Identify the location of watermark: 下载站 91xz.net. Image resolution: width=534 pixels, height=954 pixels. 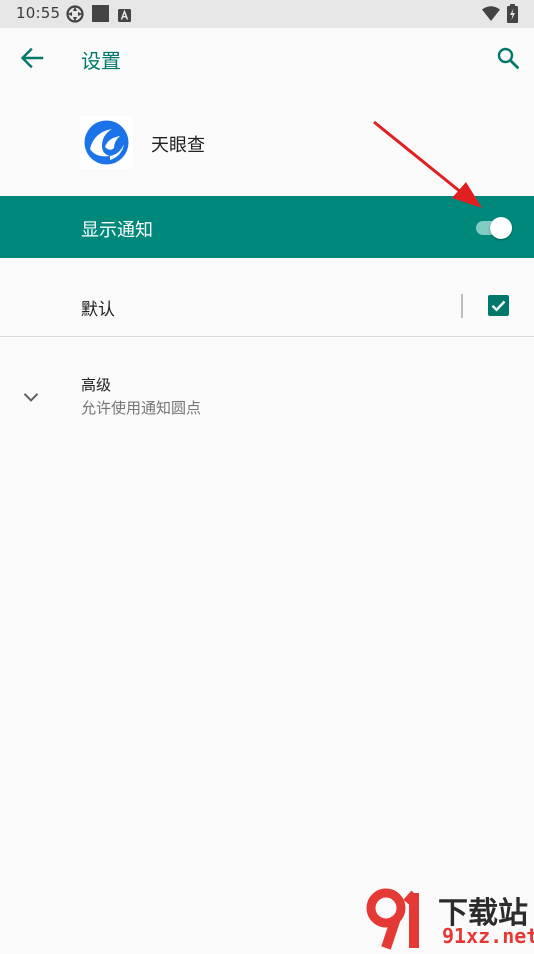
(446, 919).